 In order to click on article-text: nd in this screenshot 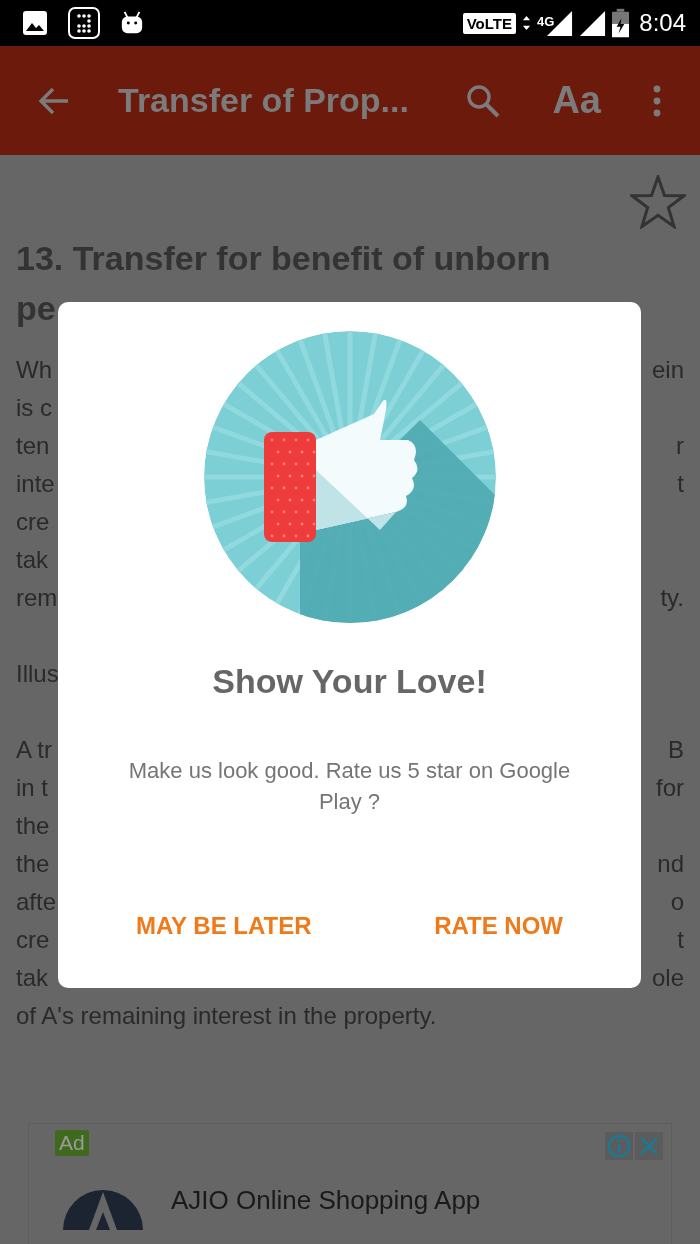, I will do `click(670, 864)`.